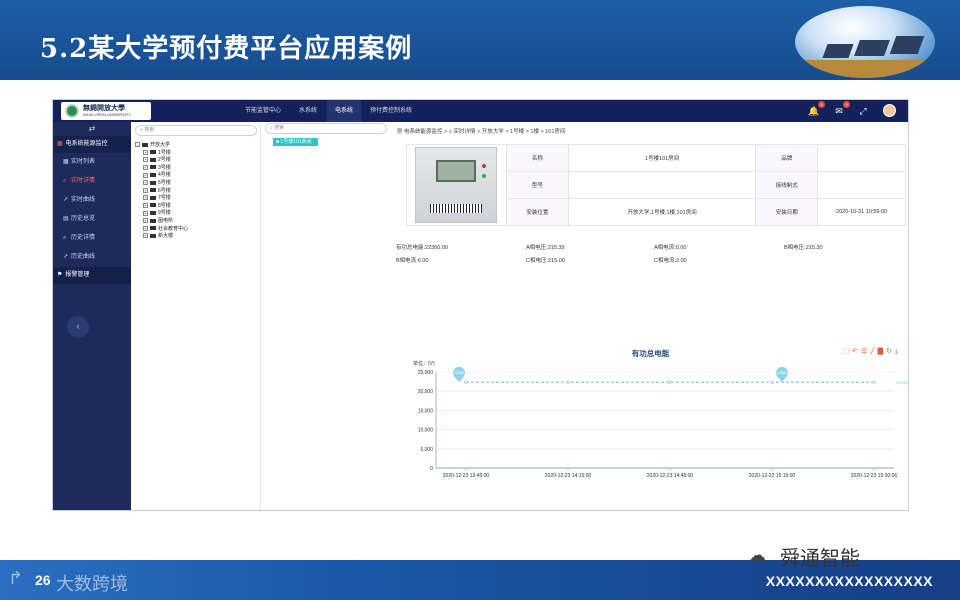  What do you see at coordinates (787, 158) in the screenshot?
I see `brand-label: 品牌` at bounding box center [787, 158].